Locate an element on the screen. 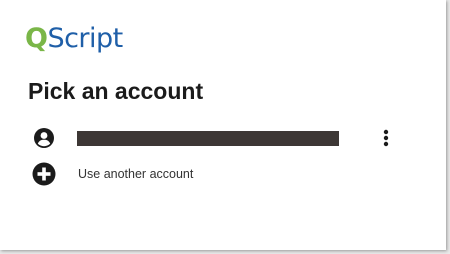  more-options-button is located at coordinates (386, 138).